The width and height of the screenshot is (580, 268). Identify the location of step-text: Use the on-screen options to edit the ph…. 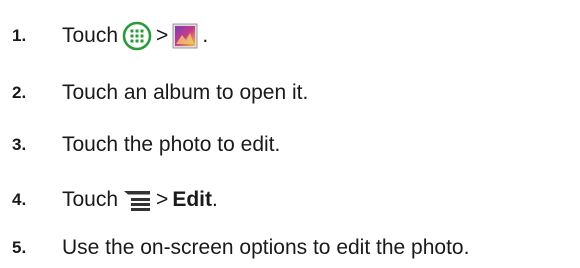
(266, 247).